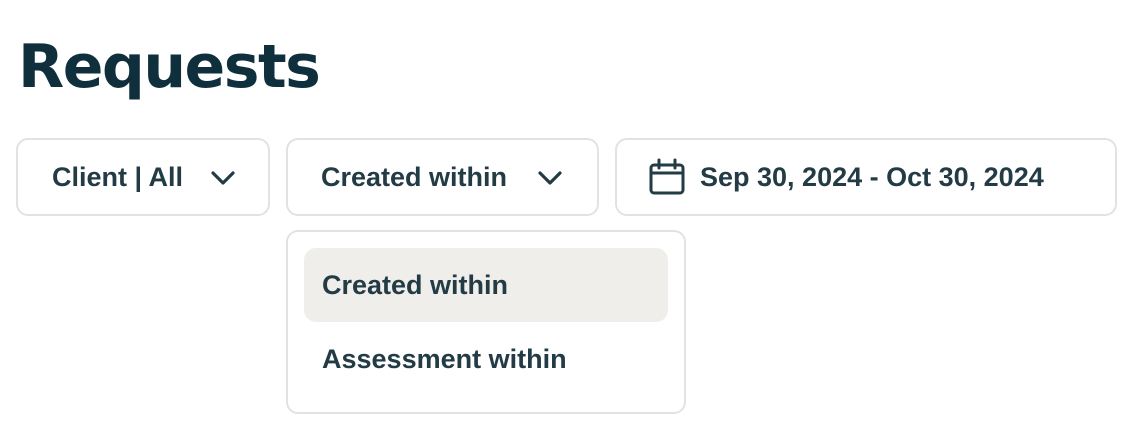  I want to click on date-type-filter-button: Created within, so click(442, 177).